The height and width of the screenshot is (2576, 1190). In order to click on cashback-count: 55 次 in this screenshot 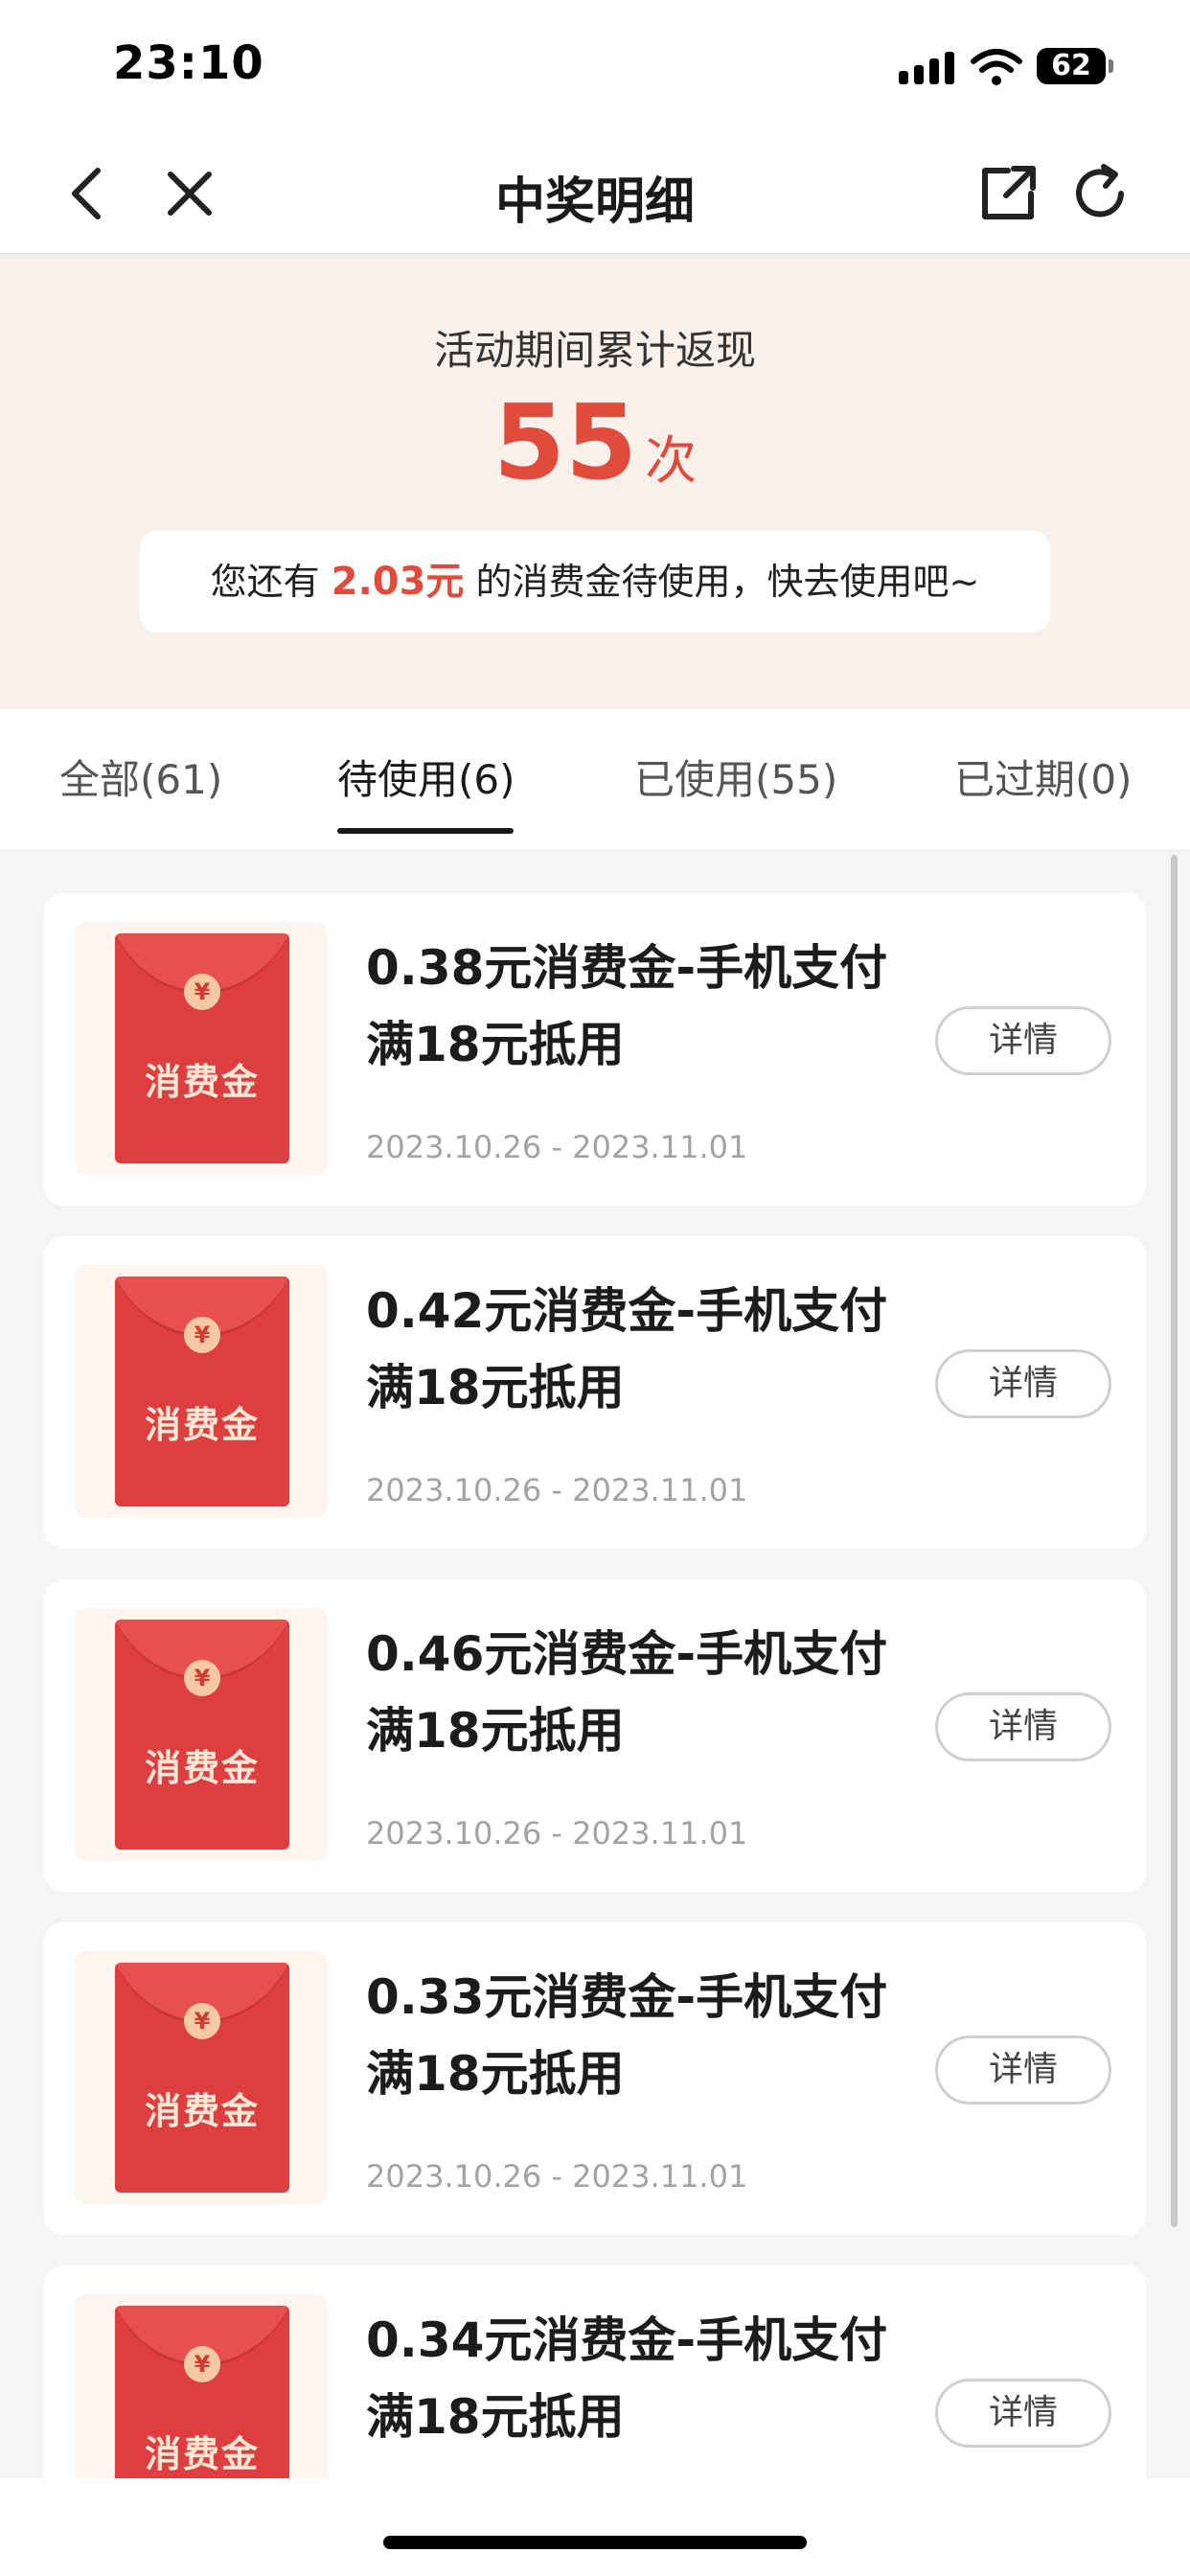, I will do `click(595, 443)`.